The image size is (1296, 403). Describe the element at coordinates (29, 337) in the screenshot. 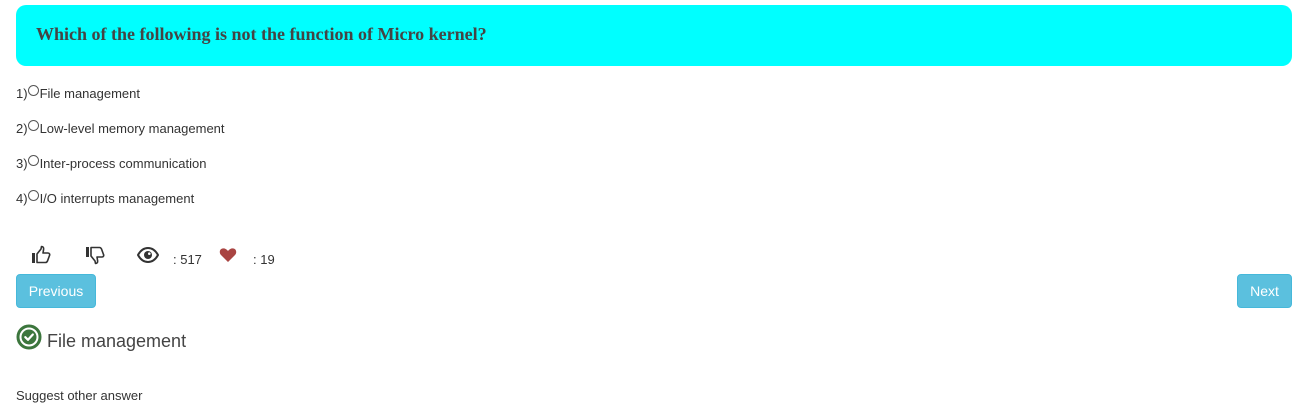

I see `check-circle-icon` at that location.